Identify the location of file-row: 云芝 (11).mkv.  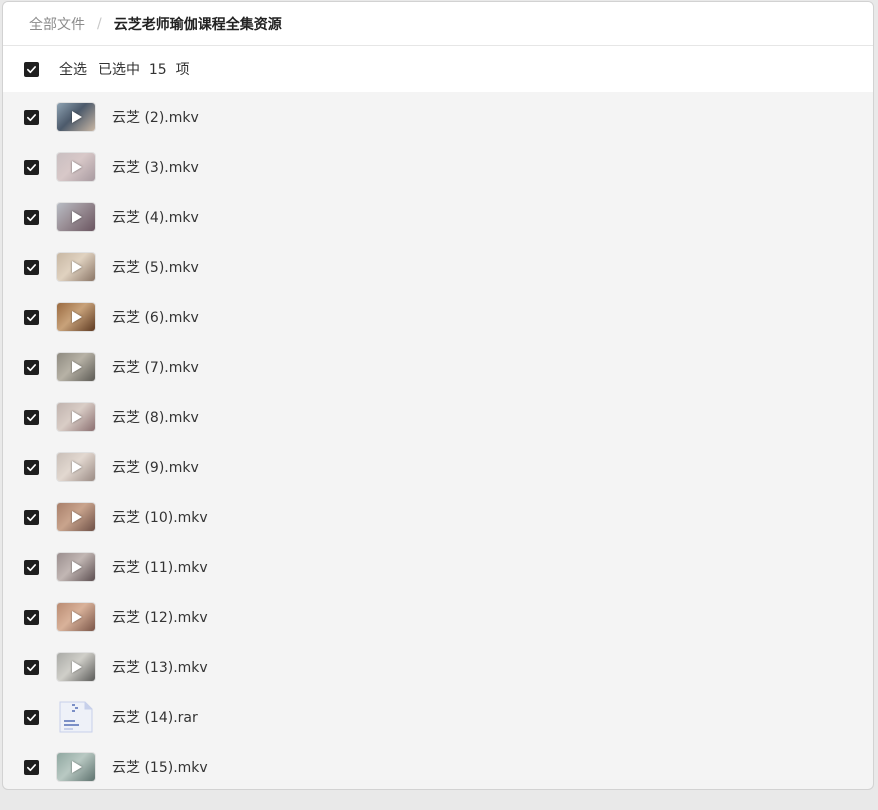
(438, 567).